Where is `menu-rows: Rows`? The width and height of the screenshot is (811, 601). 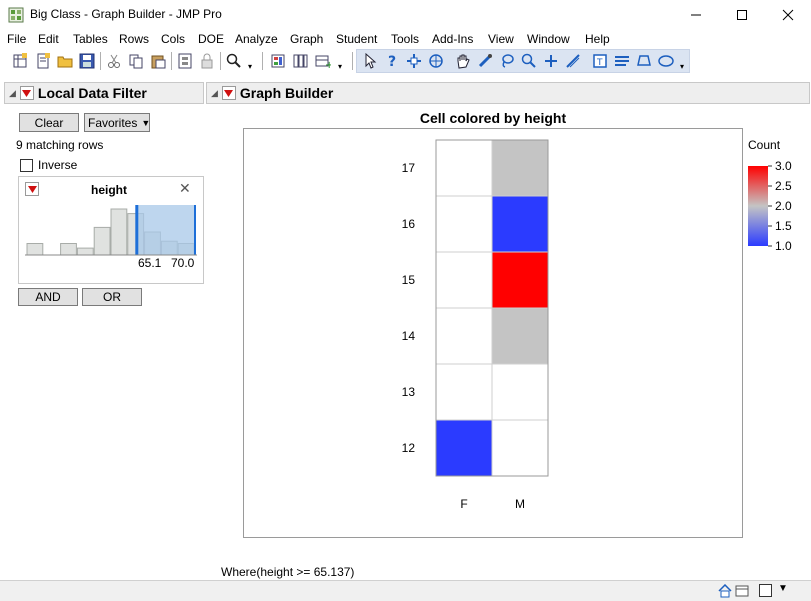 menu-rows: Rows is located at coordinates (134, 39).